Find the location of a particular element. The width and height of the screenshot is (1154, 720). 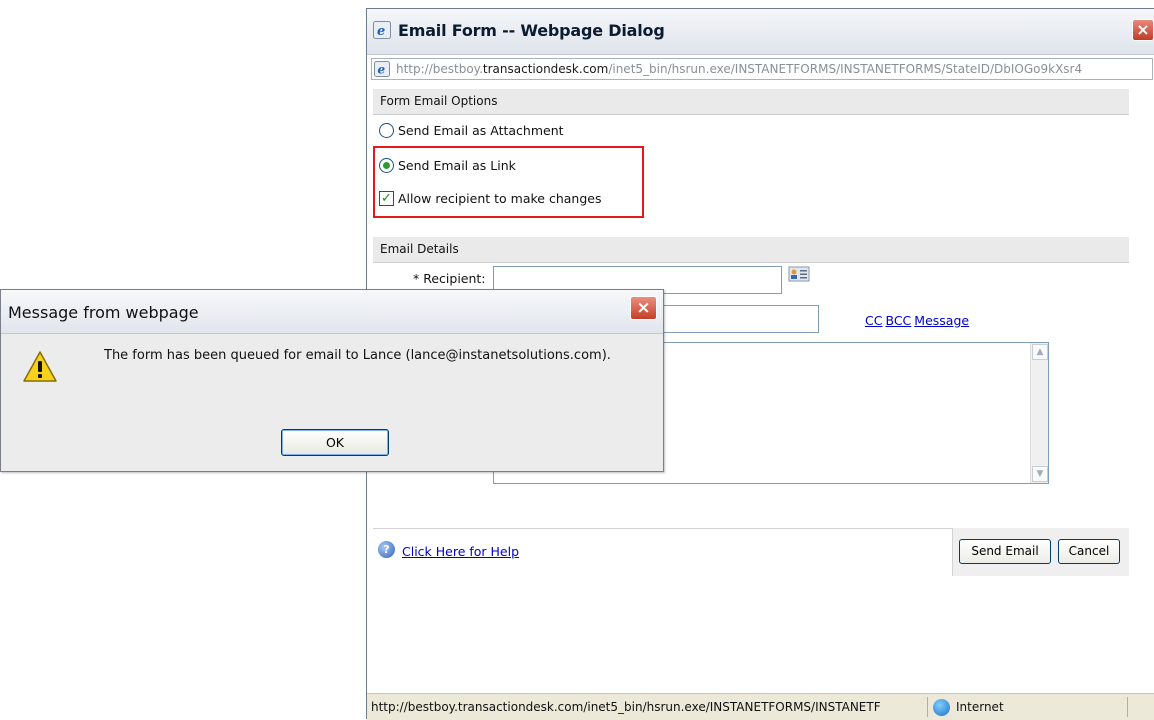

scroll-down-icon: ▼ is located at coordinates (1040, 474).